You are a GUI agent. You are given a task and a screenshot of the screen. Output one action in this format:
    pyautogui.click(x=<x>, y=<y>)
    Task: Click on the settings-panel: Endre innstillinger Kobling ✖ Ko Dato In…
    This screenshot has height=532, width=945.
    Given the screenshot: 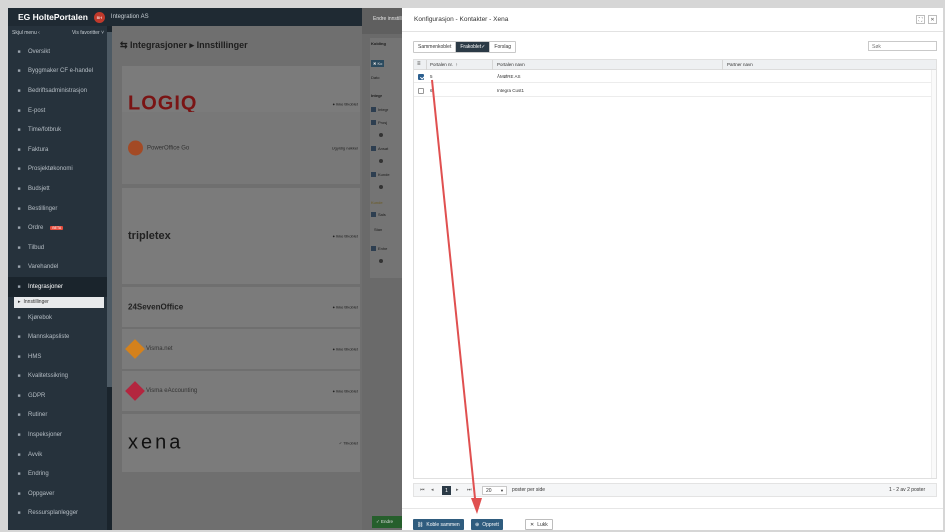 What is the action you would take?
    pyautogui.click(x=382, y=269)
    